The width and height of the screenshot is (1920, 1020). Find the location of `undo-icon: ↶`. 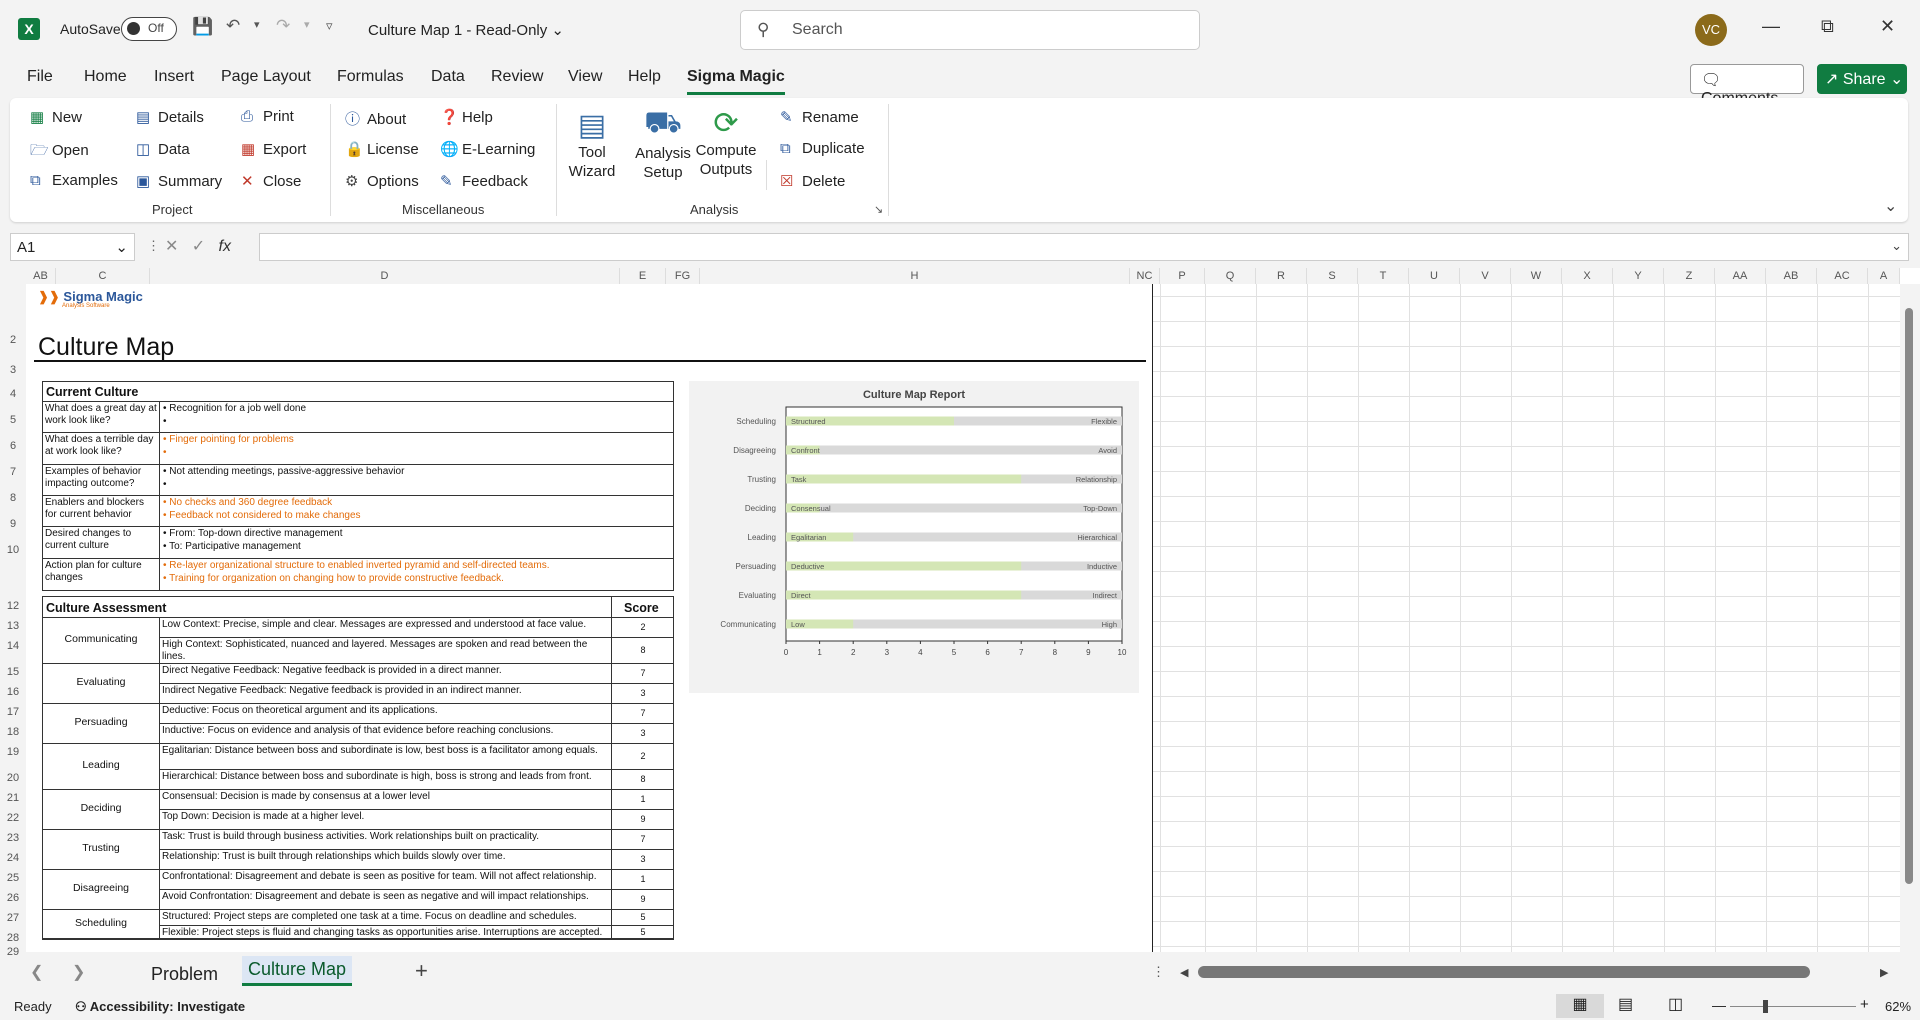

undo-icon: ↶ is located at coordinates (233, 26).